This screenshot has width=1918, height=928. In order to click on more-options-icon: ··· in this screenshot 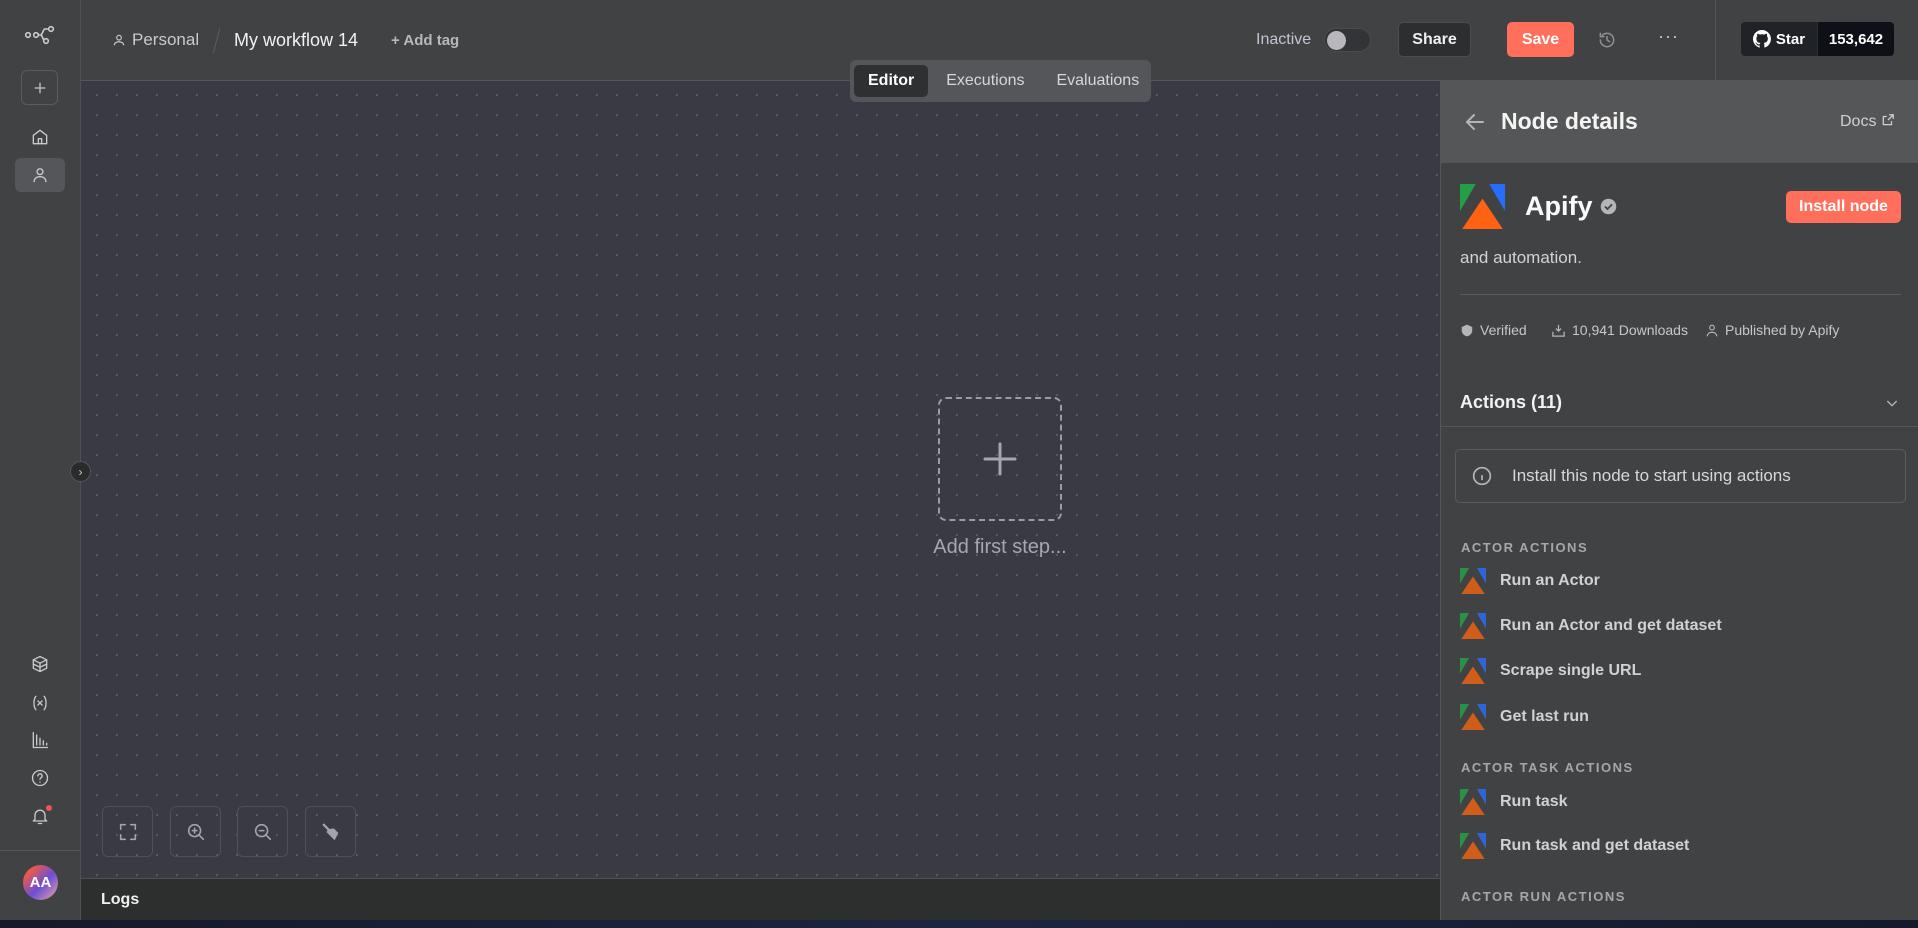, I will do `click(1668, 36)`.